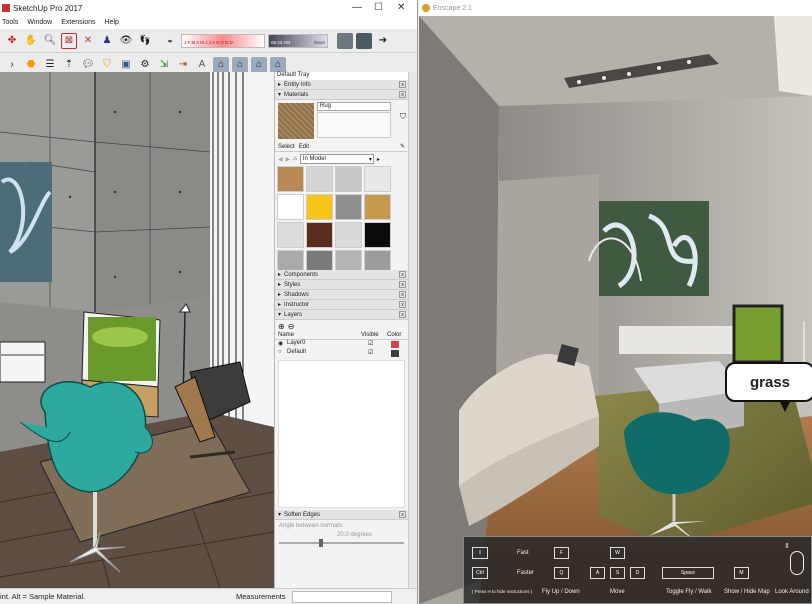 The height and width of the screenshot is (604, 812). Describe the element at coordinates (747, 592) in the screenshot. I see `show-hide-map-label: Show / Hide Map` at that location.